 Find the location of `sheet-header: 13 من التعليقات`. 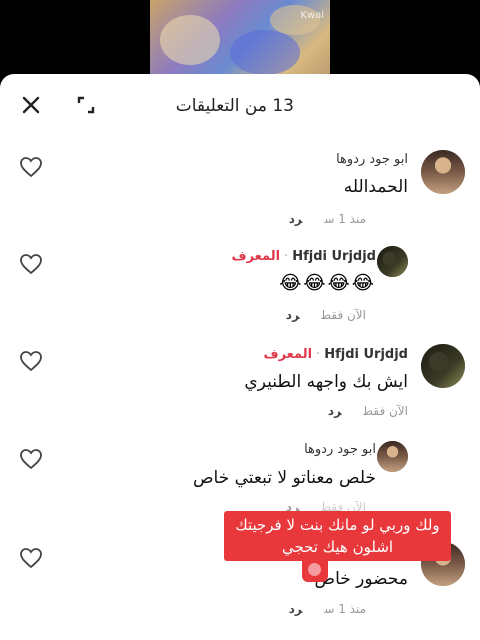

sheet-header: 13 من التعليقات is located at coordinates (240, 105).